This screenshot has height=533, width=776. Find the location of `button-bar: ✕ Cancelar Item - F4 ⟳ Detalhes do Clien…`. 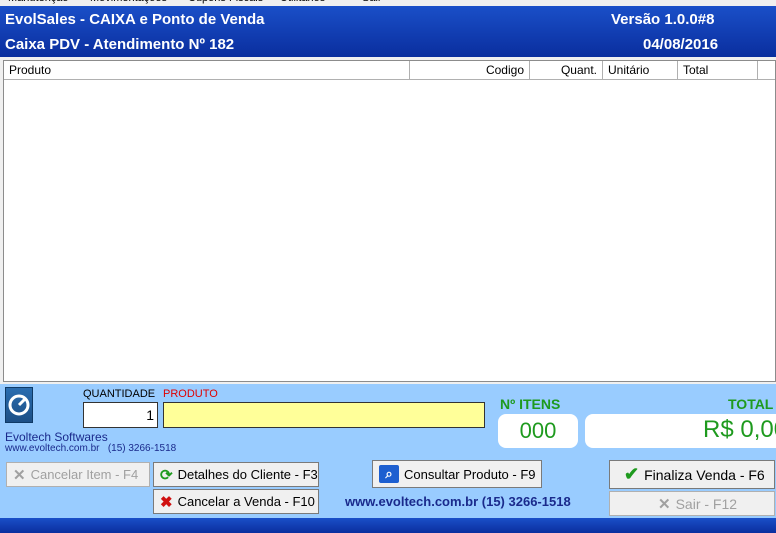

button-bar: ✕ Cancelar Item - F4 ⟳ Detalhes do Clien… is located at coordinates (388, 487).